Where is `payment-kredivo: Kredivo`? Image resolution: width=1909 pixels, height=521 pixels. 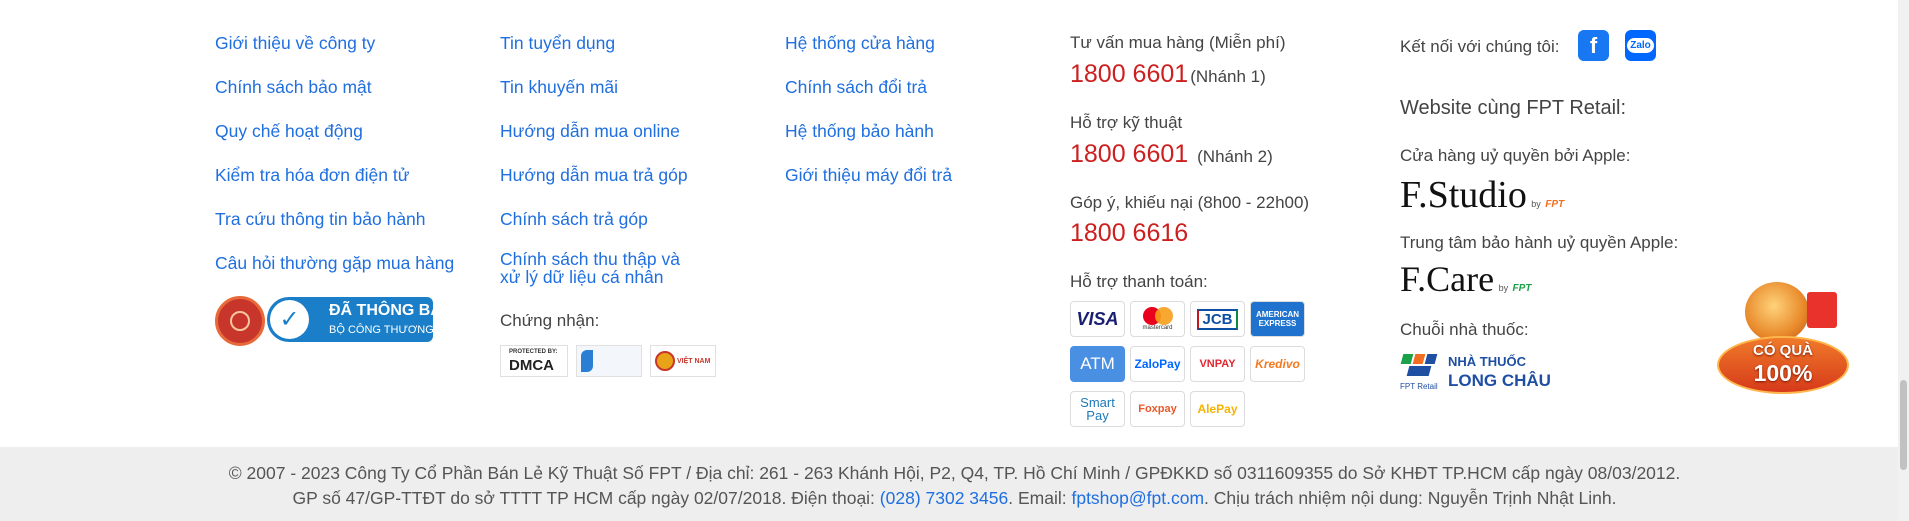
payment-kredivo: Kredivo is located at coordinates (1277, 364).